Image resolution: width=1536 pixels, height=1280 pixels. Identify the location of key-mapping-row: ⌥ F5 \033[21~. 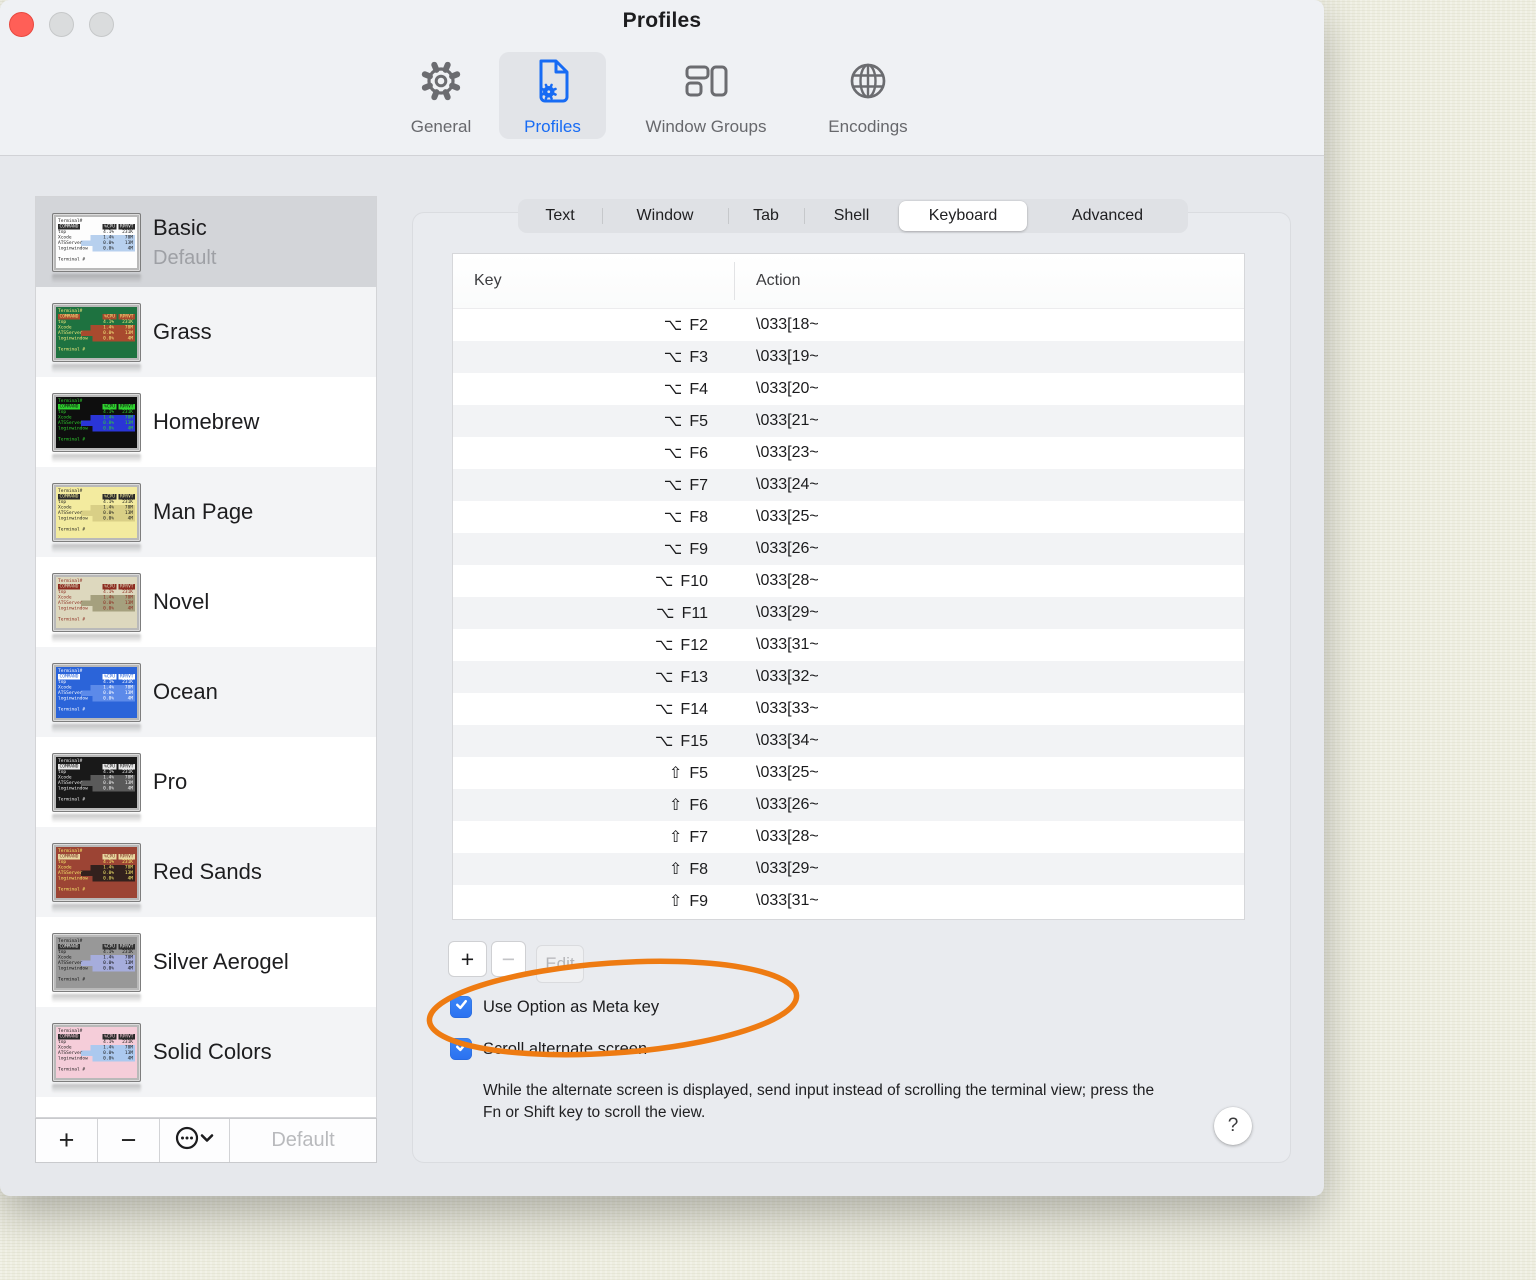
(848, 421).